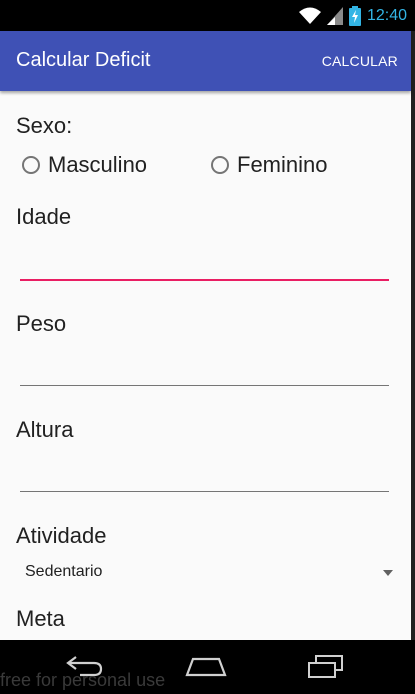 This screenshot has height=694, width=415. Describe the element at coordinates (98, 164) in the screenshot. I see `radio-label-masculino: Masculino` at that location.